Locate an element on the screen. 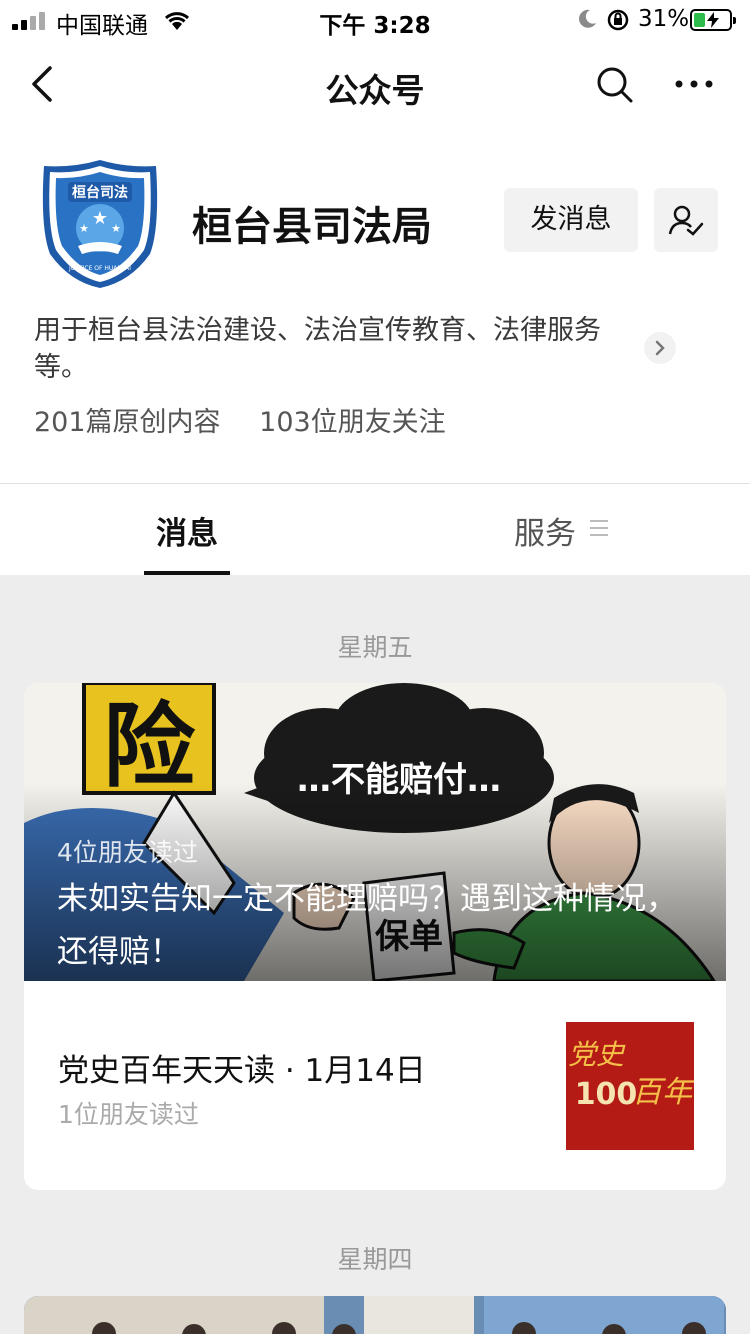 Image resolution: width=750 pixels, height=1334 pixels. search-icon is located at coordinates (615, 87).